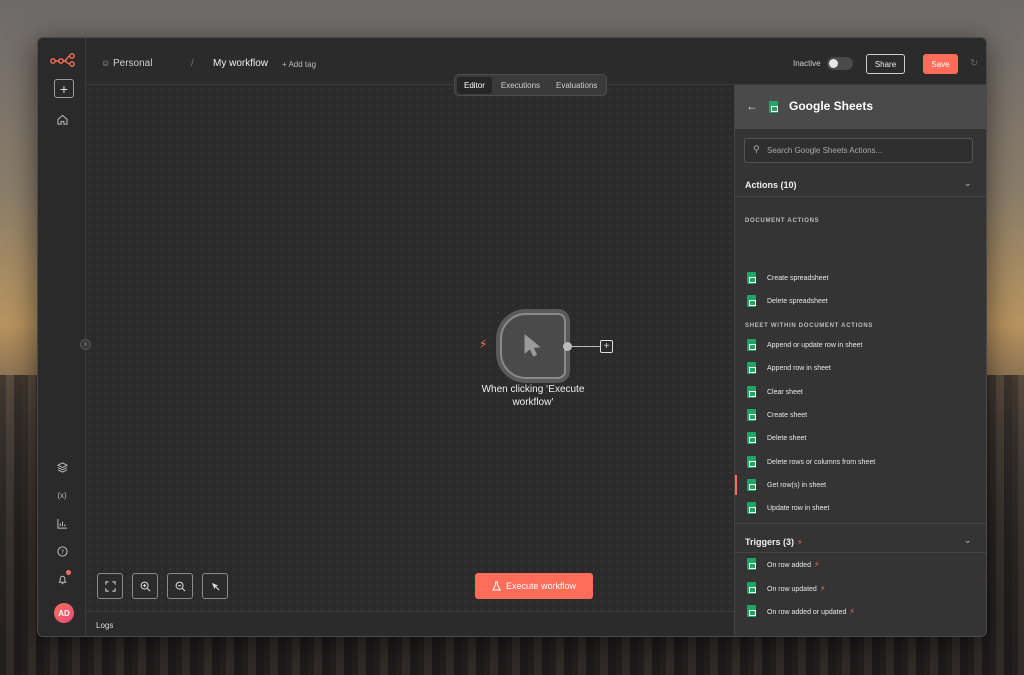 Image resolution: width=1024 pixels, height=675 pixels. I want to click on manual-trigger-node, so click(533, 346).